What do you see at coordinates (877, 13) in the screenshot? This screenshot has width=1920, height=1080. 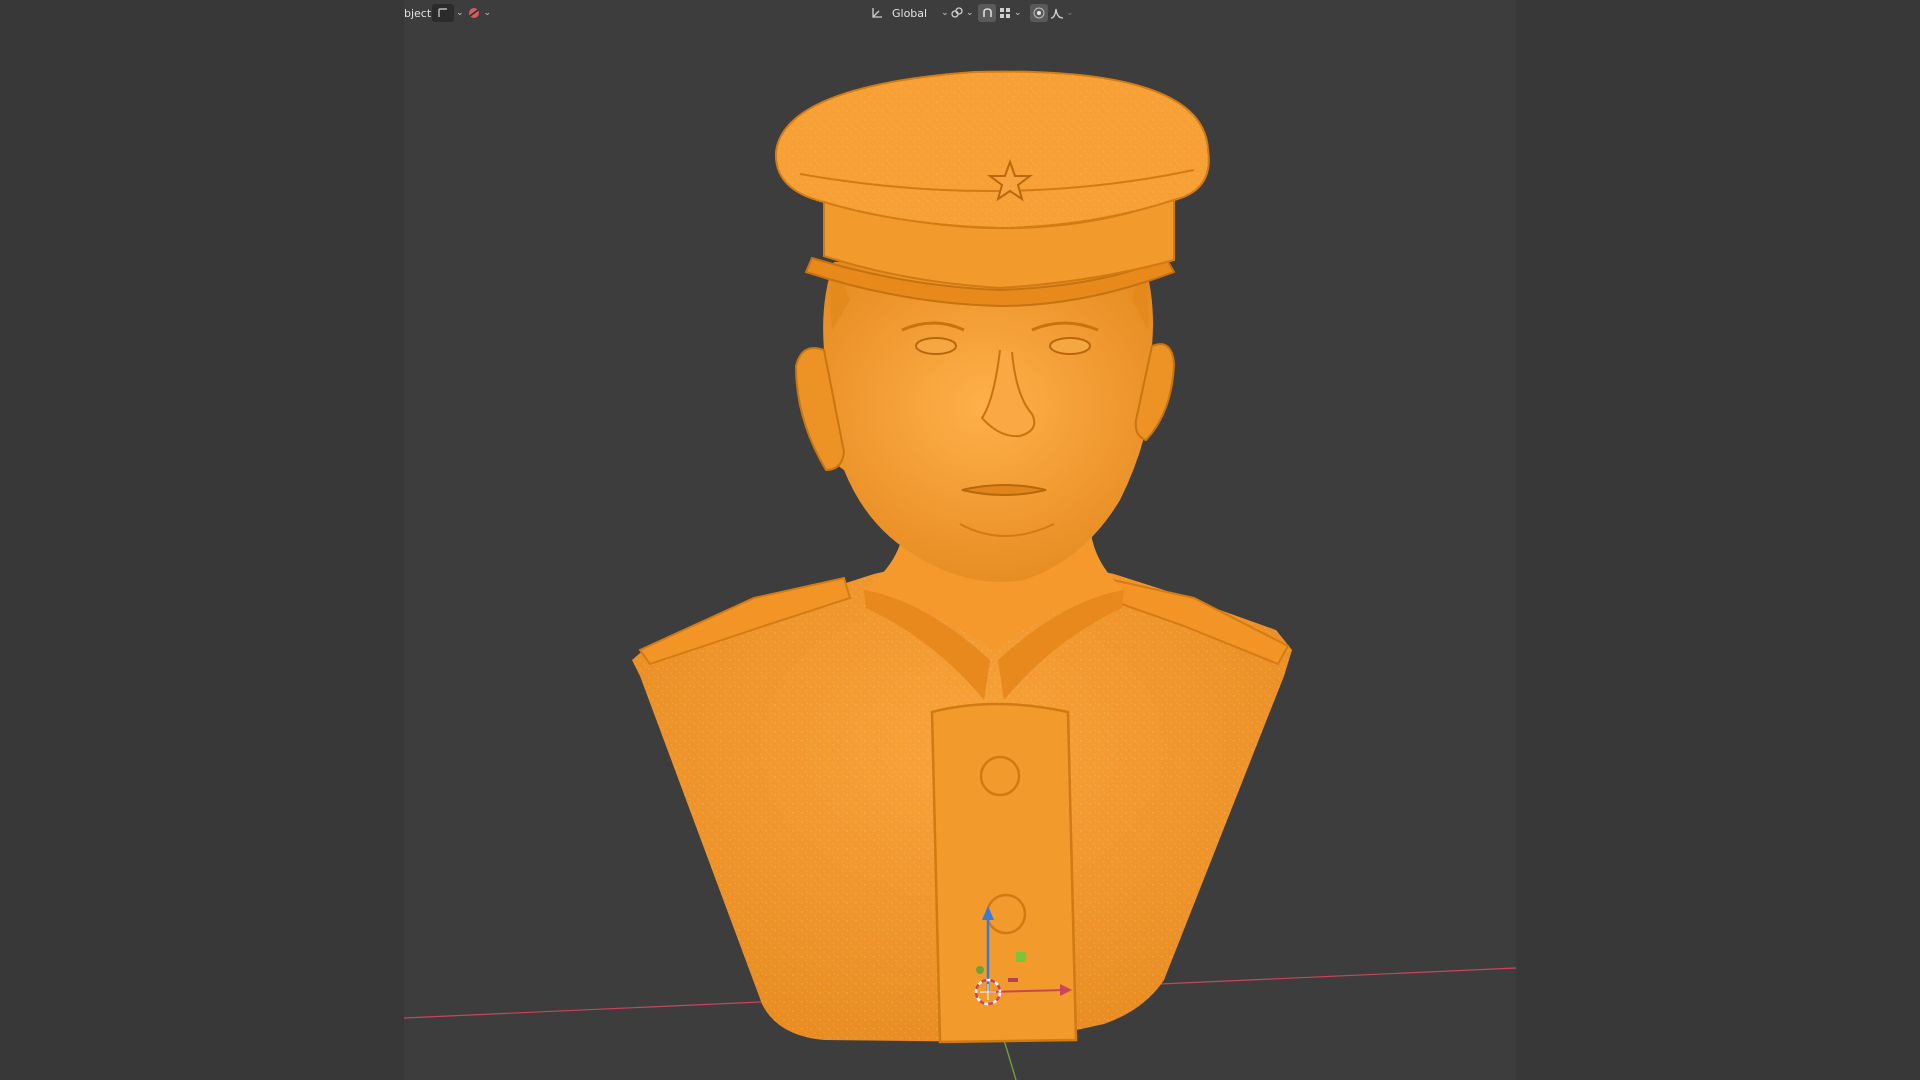 I see `transform-orientation-icon` at bounding box center [877, 13].